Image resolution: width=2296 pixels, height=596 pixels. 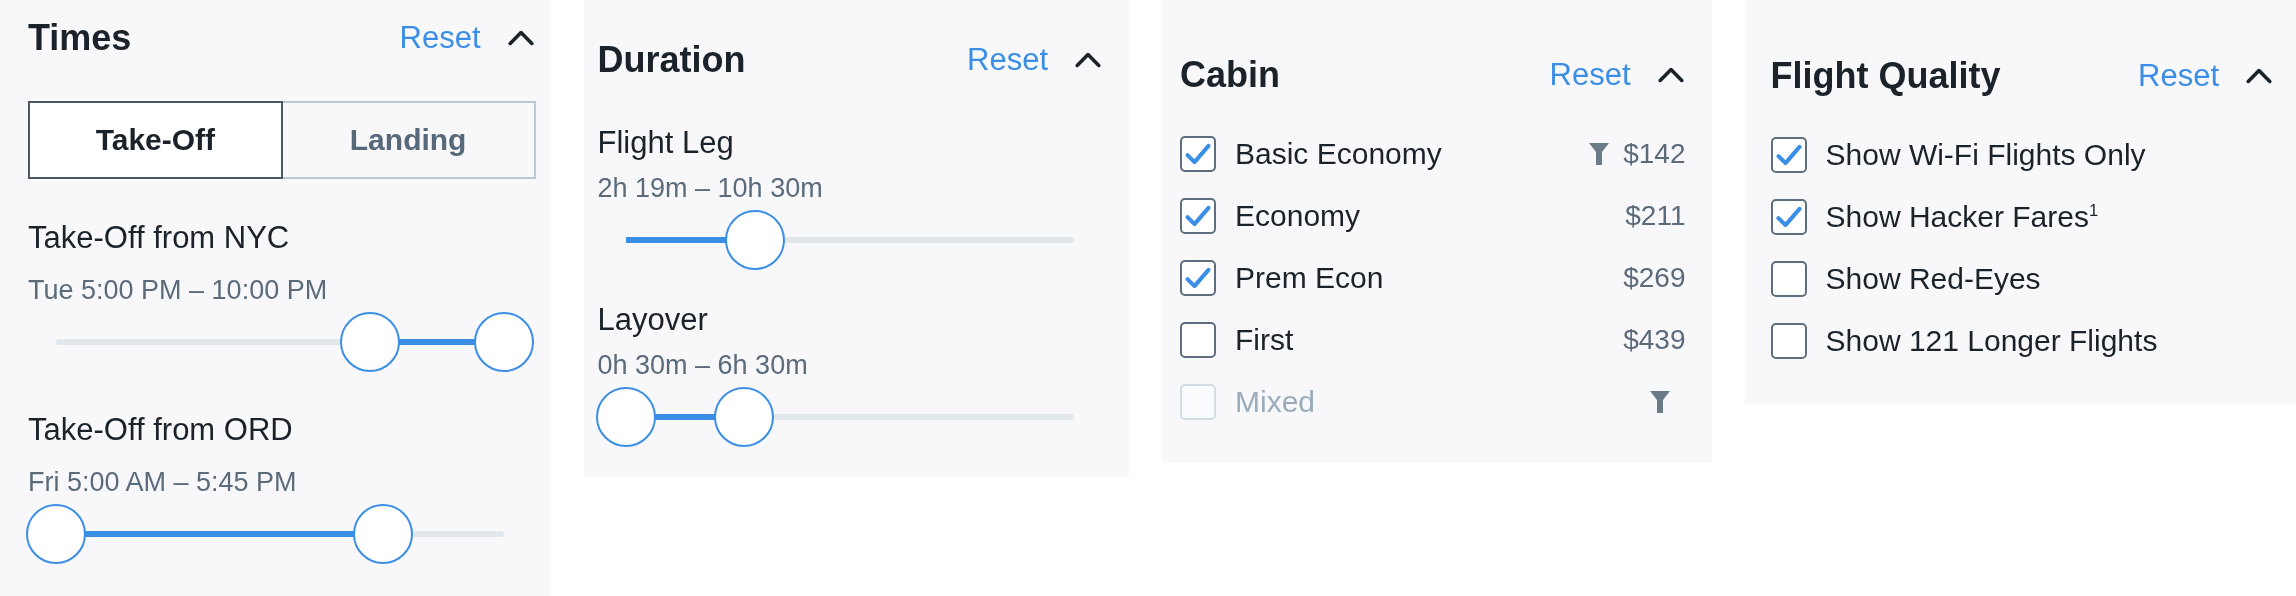 What do you see at coordinates (653, 320) in the screenshot?
I see `slider-label: Layover` at bounding box center [653, 320].